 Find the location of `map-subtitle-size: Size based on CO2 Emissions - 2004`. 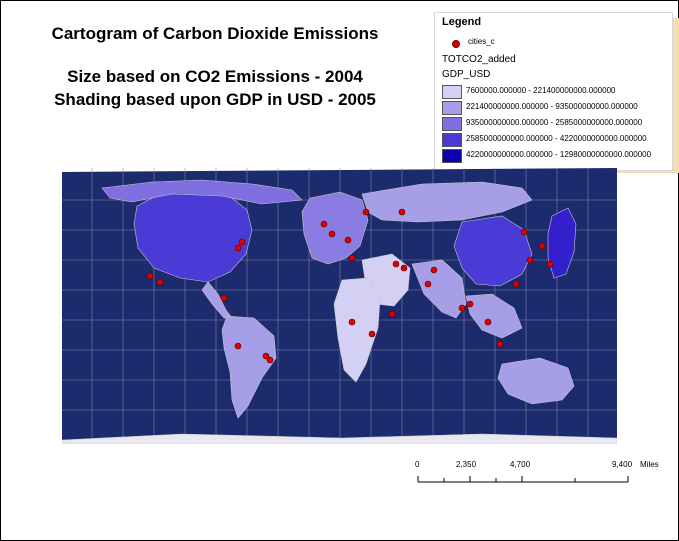

map-subtitle-size: Size based on CO2 Emissions - 2004 is located at coordinates (215, 76).